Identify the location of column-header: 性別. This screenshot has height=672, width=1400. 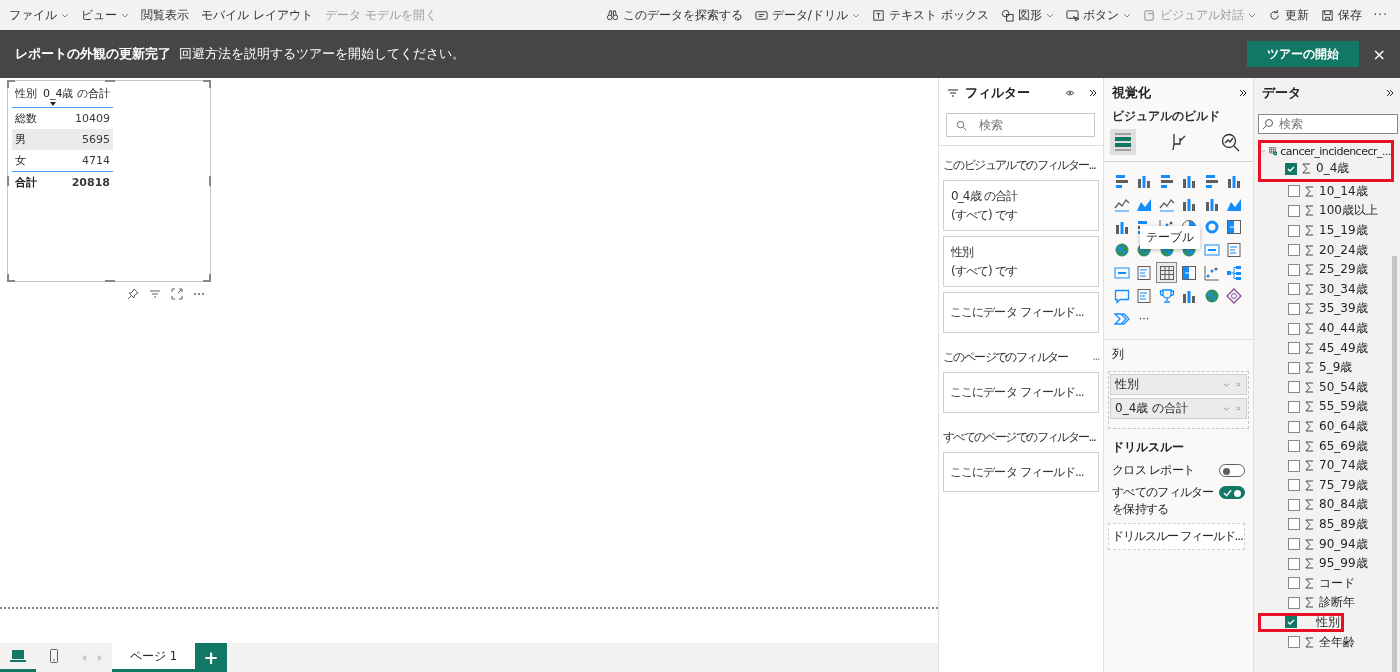
(26, 96).